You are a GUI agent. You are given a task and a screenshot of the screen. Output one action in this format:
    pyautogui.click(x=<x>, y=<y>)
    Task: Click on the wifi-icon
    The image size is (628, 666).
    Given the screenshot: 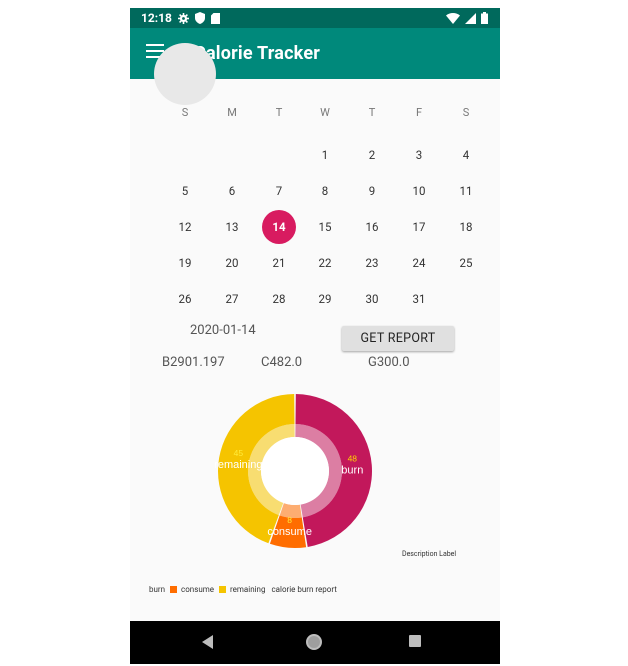 What is the action you would take?
    pyautogui.click(x=453, y=18)
    